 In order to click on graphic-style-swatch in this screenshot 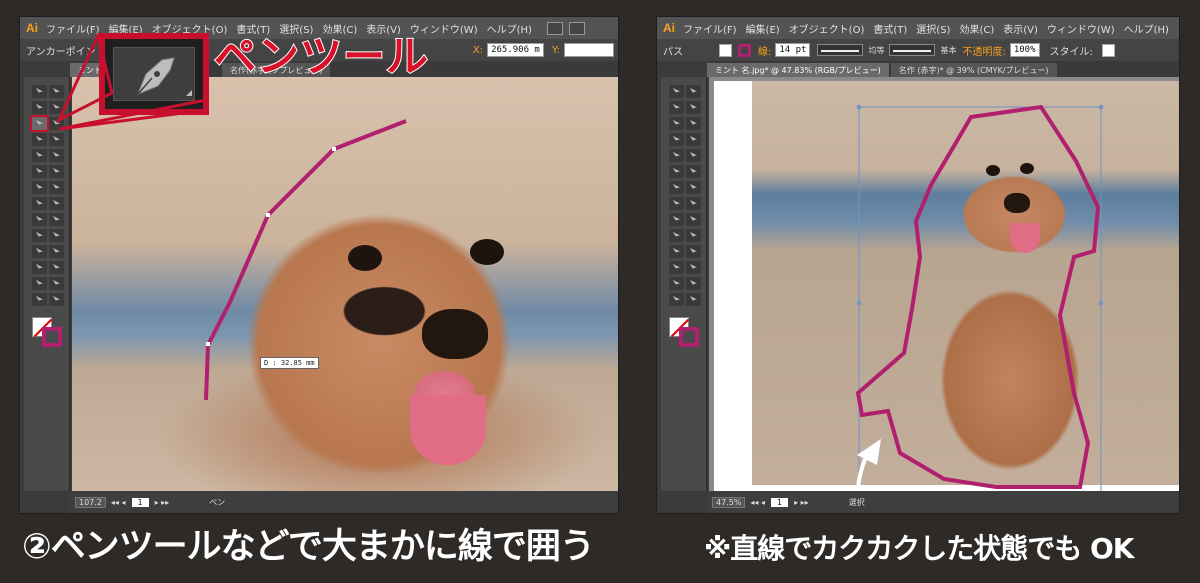, I will do `click(1108, 50)`.